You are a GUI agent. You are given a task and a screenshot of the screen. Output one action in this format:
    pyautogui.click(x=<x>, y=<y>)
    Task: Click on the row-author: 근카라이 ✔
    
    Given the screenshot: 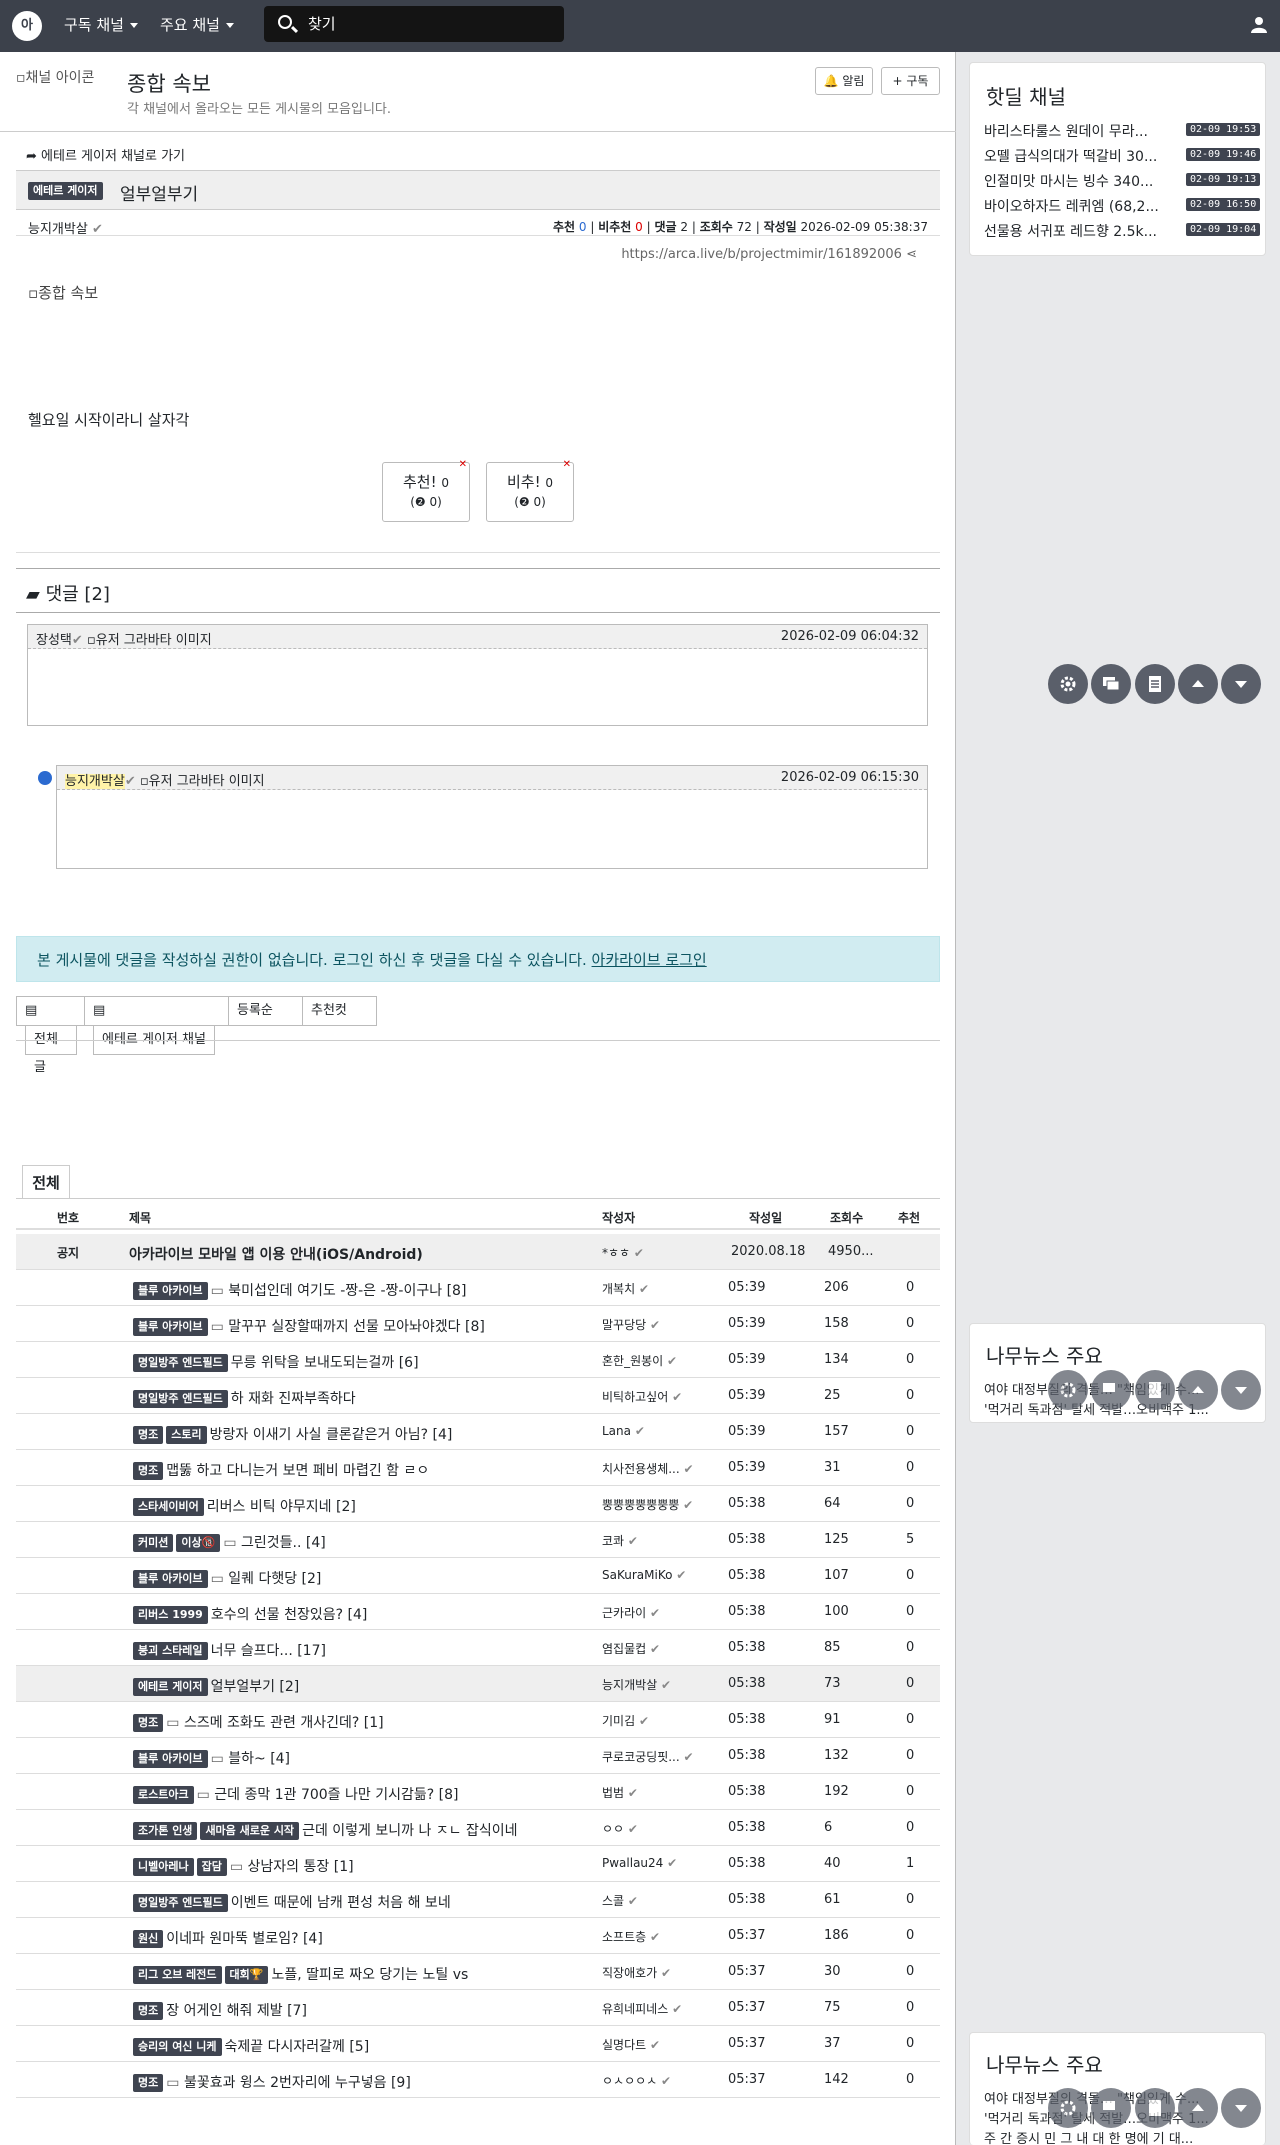 What is the action you would take?
    pyautogui.click(x=652, y=1612)
    